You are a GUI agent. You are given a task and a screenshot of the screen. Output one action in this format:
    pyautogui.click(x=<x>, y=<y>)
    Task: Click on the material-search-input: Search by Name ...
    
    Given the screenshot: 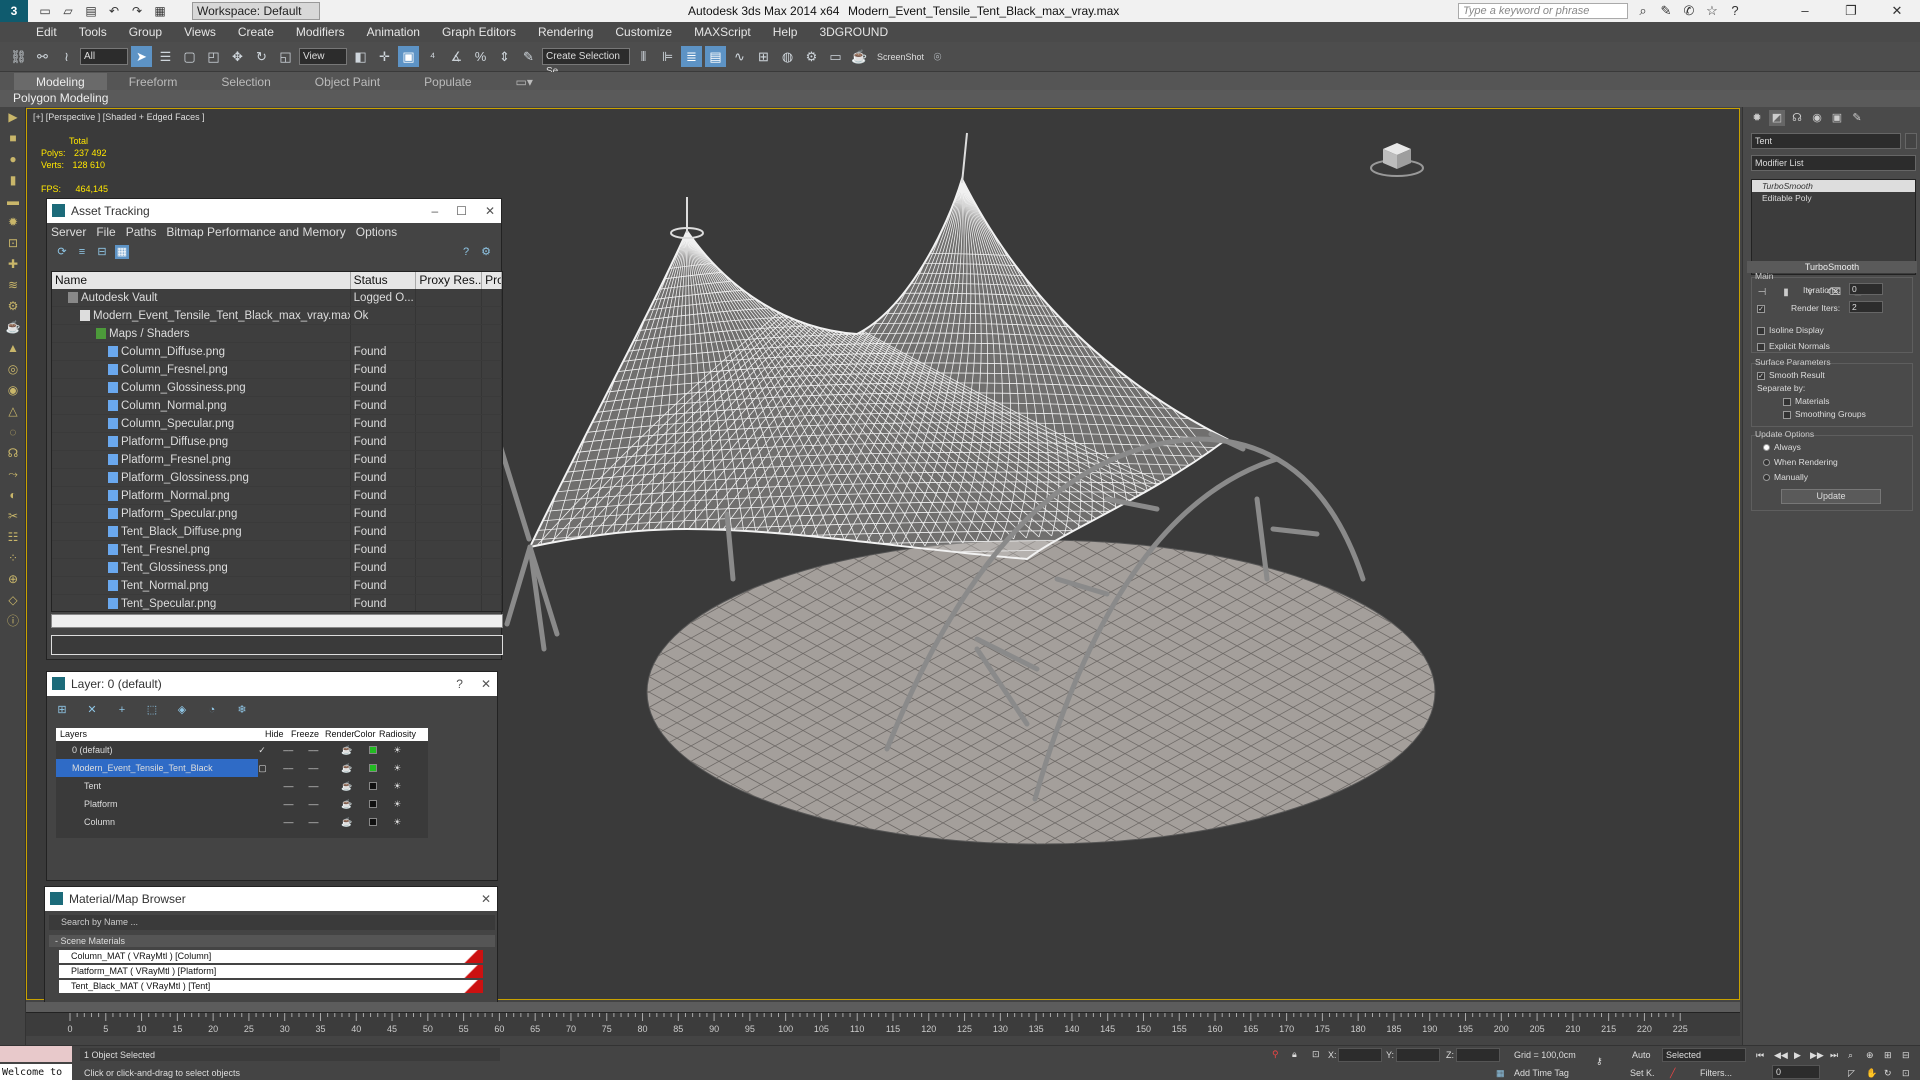 What is the action you would take?
    pyautogui.click(x=272, y=922)
    